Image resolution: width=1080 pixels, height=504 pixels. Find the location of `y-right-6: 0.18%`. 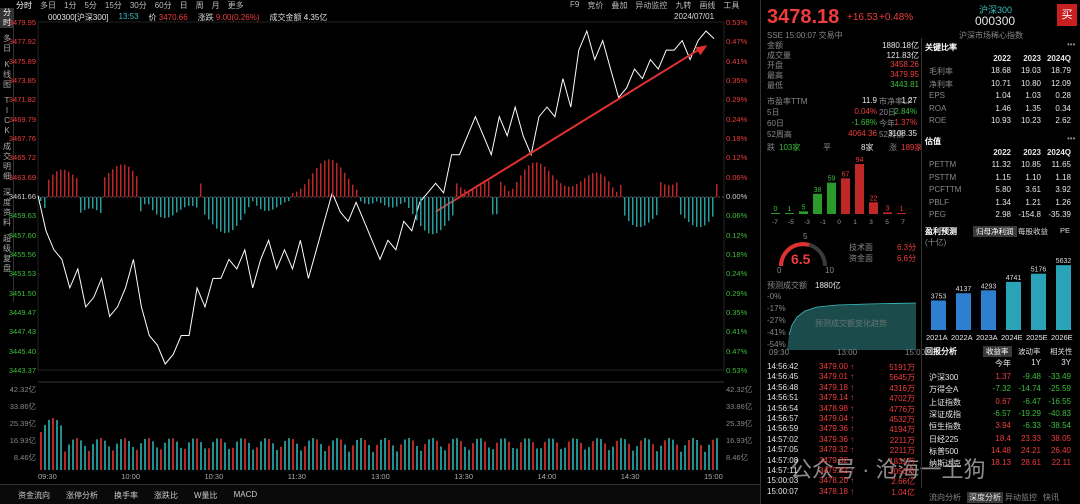

y-right-6: 0.18% is located at coordinates (737, 138).